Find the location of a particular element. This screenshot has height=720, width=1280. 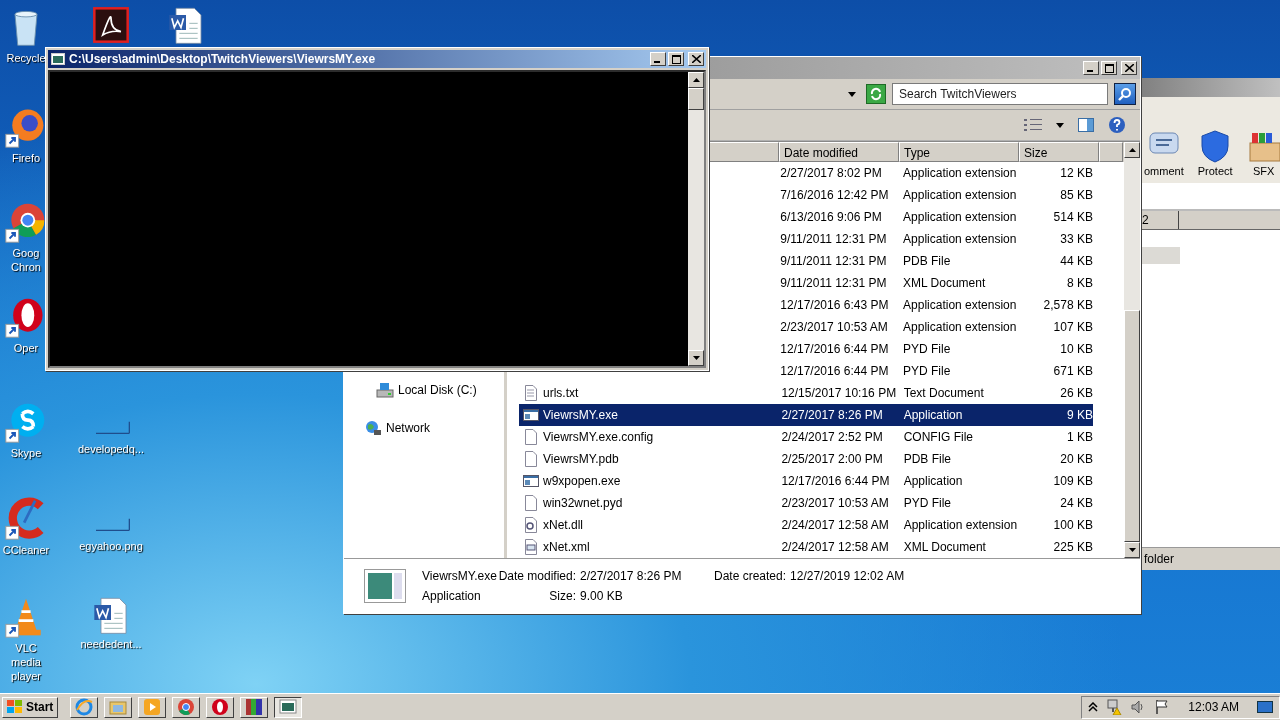

path-field is located at coordinates (1210, 197).